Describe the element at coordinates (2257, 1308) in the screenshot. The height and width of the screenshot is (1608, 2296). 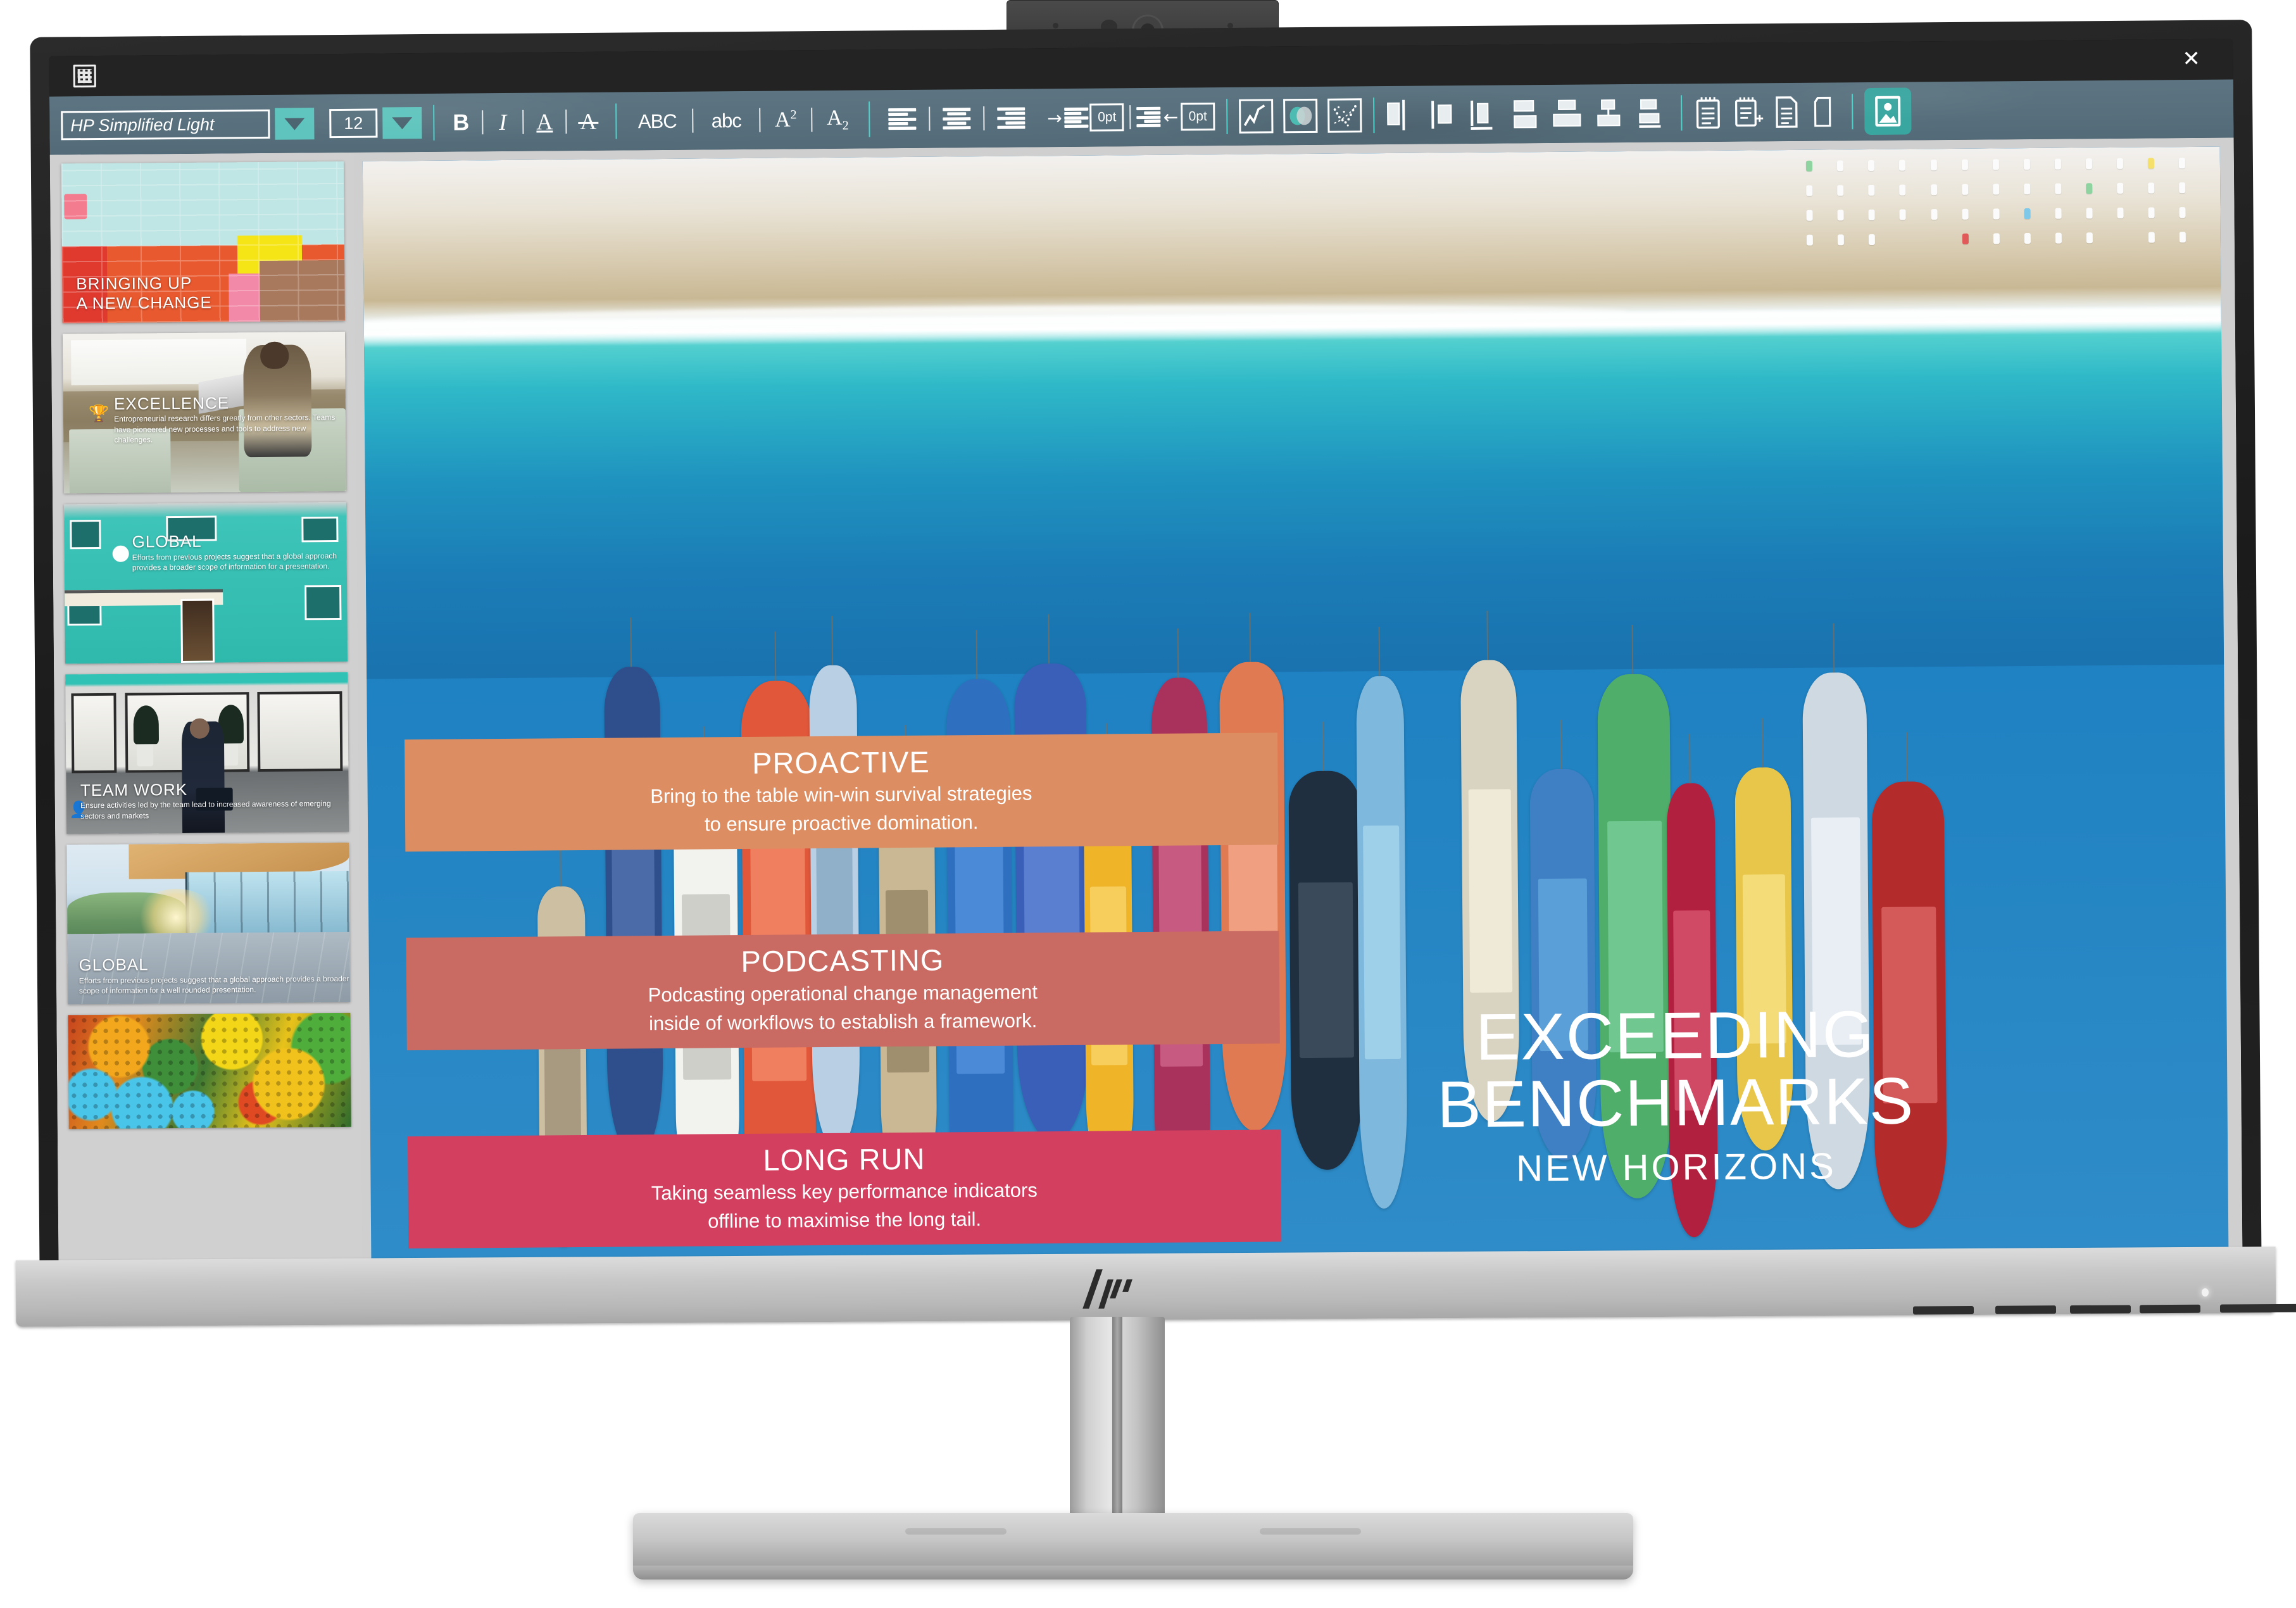
I see `power-button` at that location.